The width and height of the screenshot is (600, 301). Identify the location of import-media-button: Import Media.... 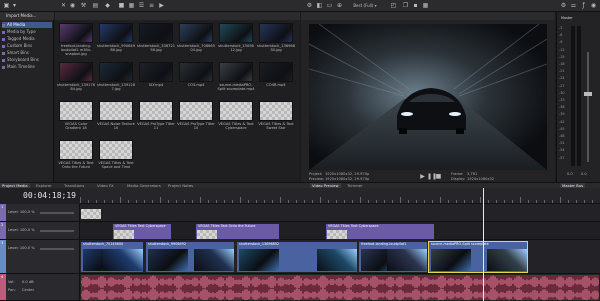
(27, 16).